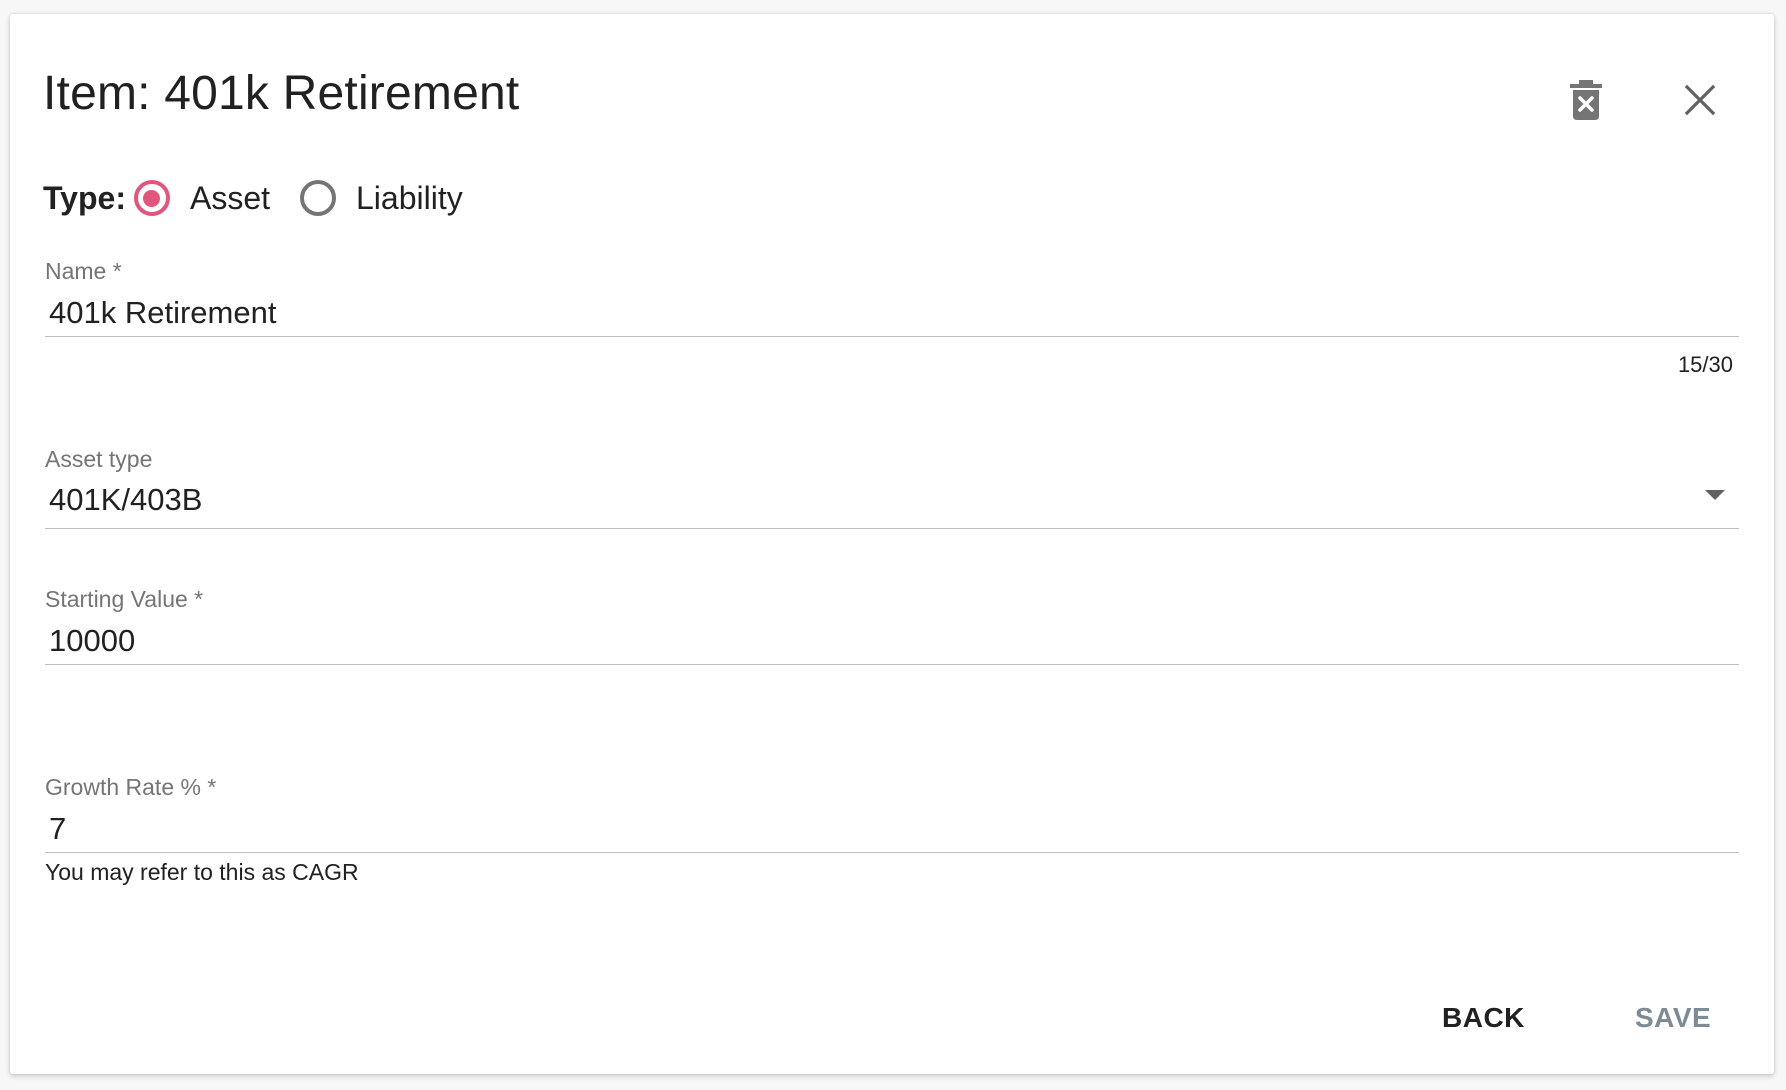  Describe the element at coordinates (1715, 495) in the screenshot. I see `dropdown-arrow-icon` at that location.